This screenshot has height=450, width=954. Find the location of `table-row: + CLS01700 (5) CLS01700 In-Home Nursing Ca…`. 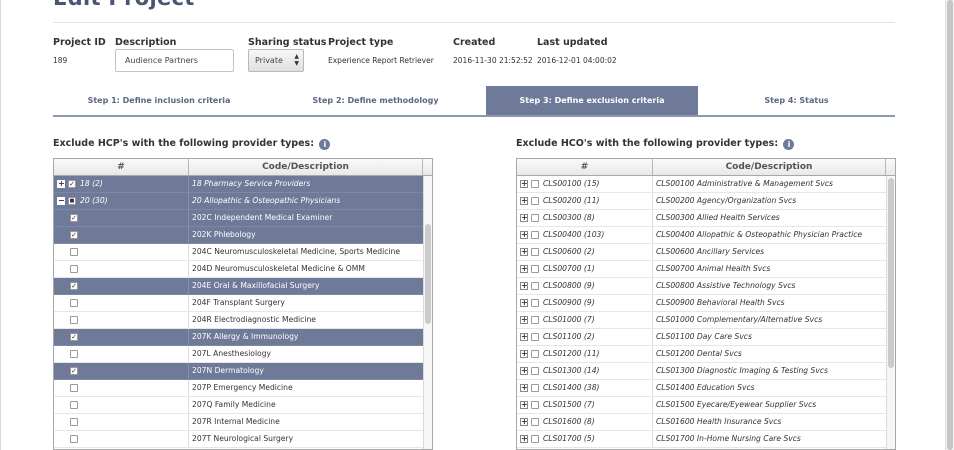

table-row: + CLS01700 (5) CLS01700 In-Home Nursing Ca… is located at coordinates (701, 439).